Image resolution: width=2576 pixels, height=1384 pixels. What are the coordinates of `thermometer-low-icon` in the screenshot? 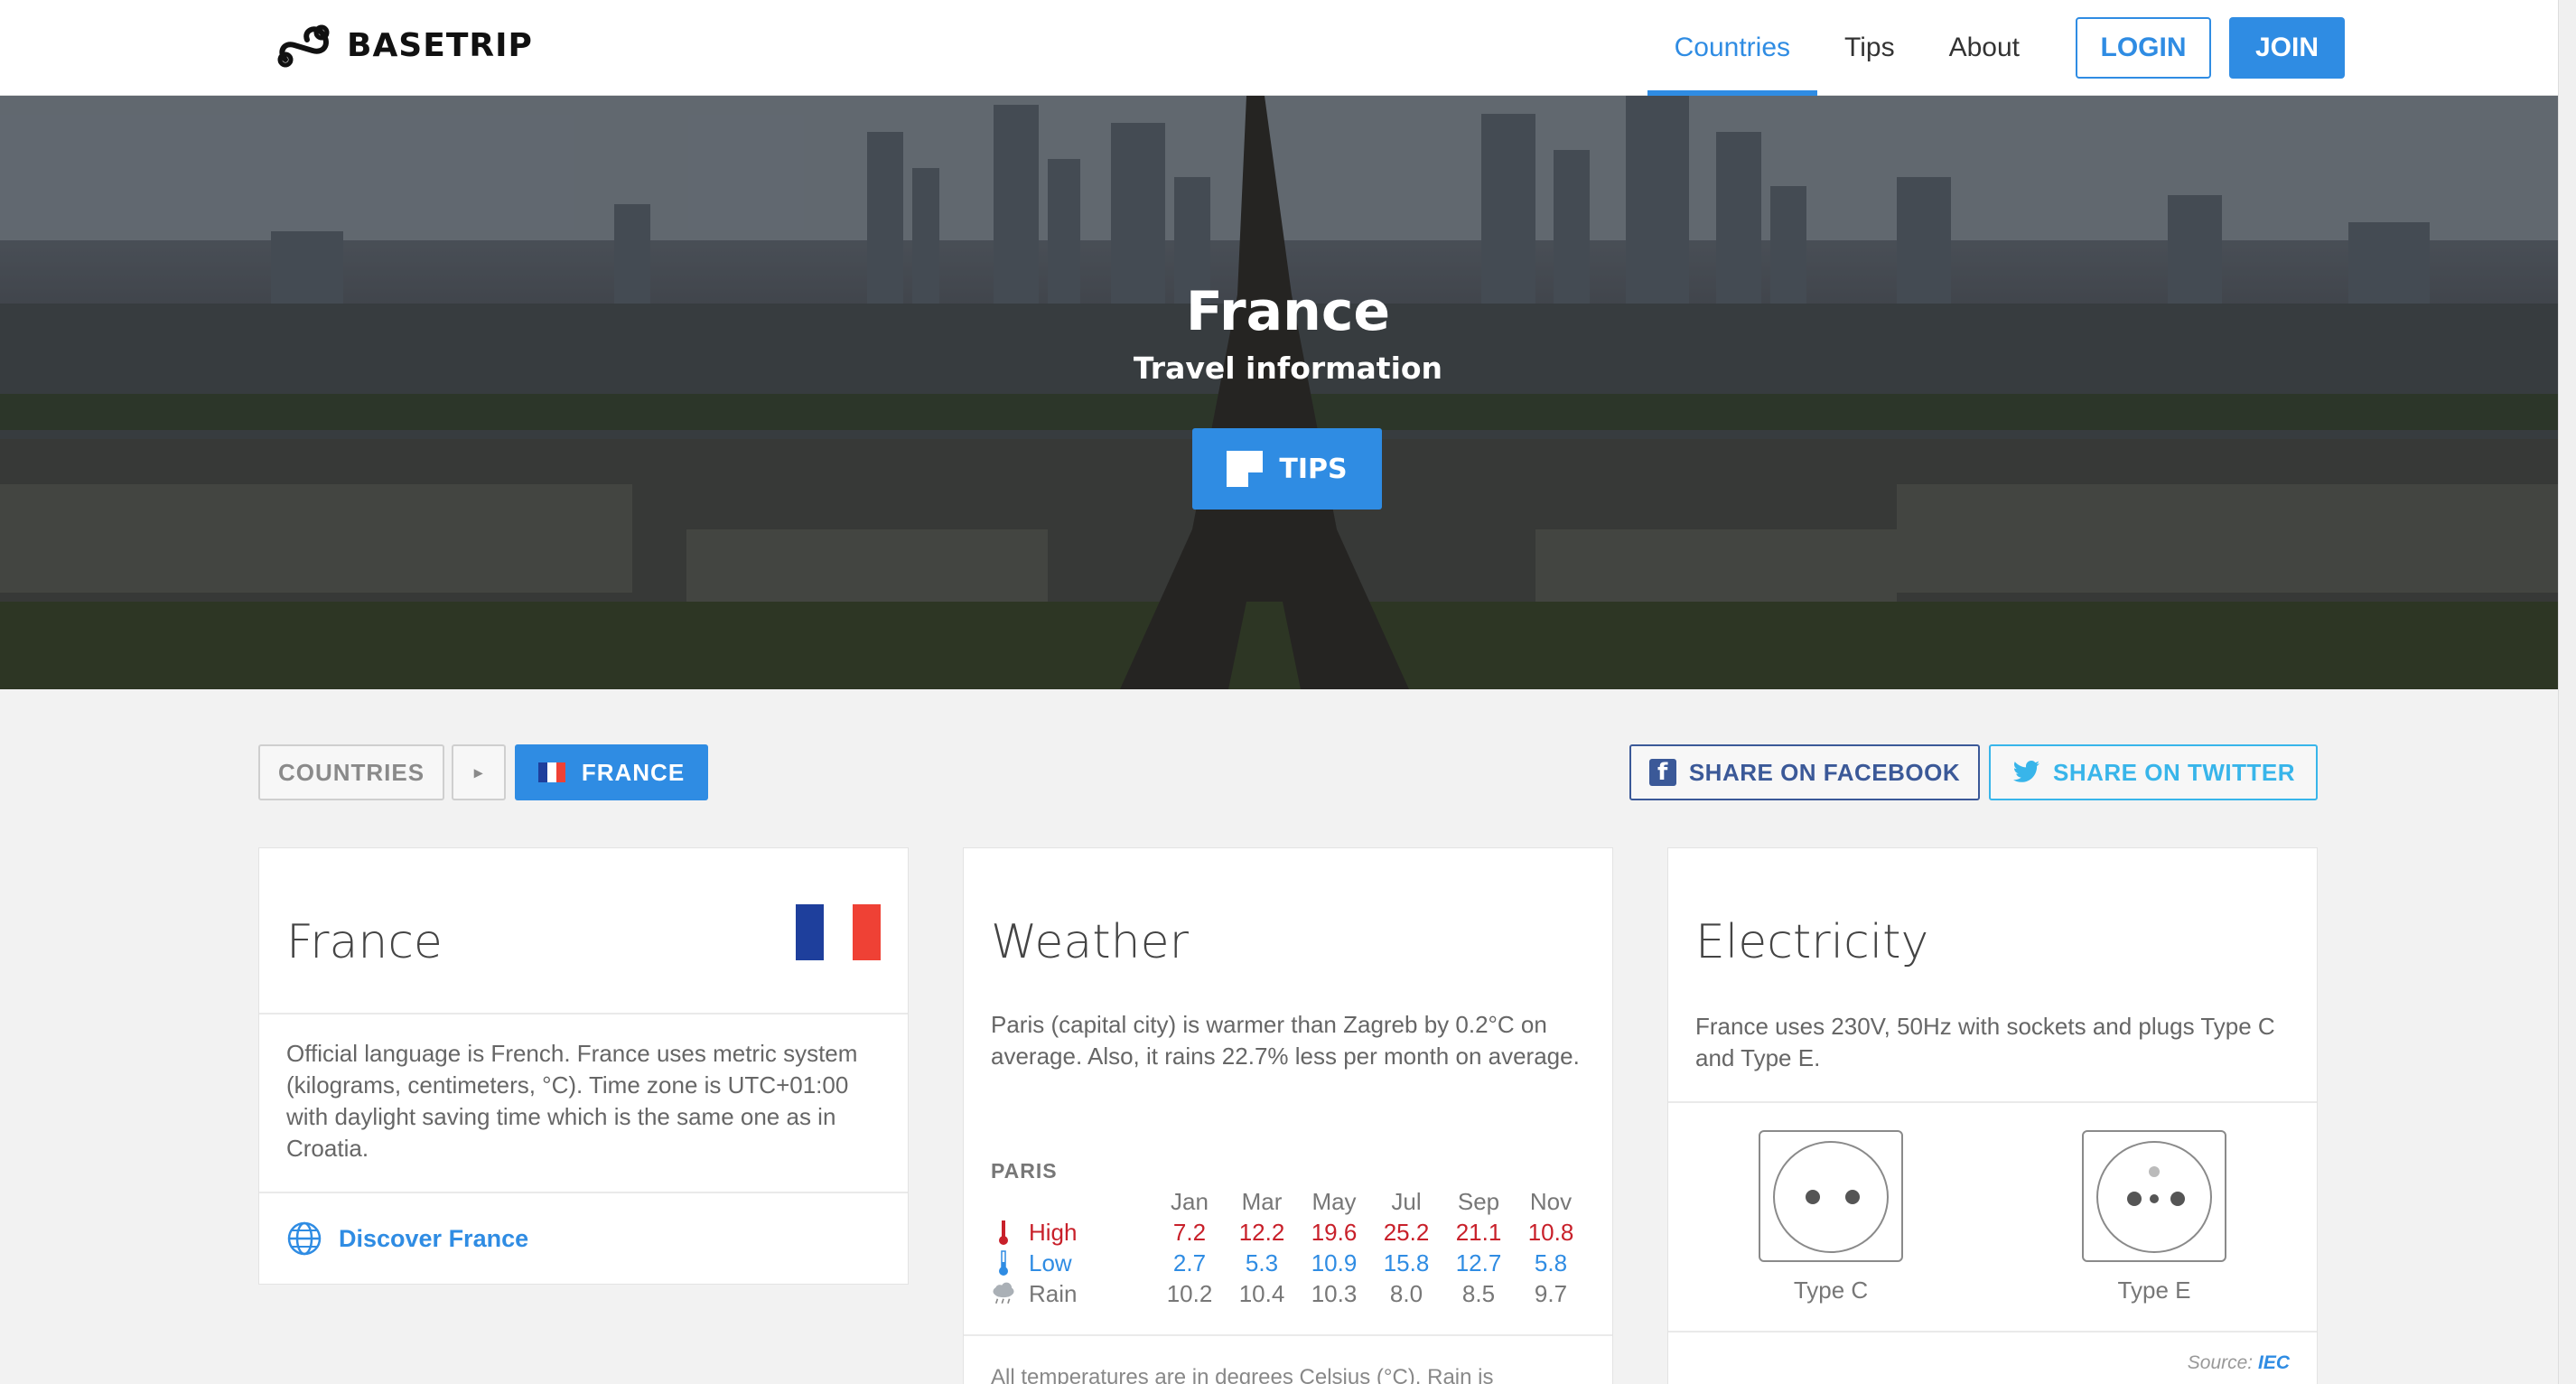 It's located at (1003, 1262).